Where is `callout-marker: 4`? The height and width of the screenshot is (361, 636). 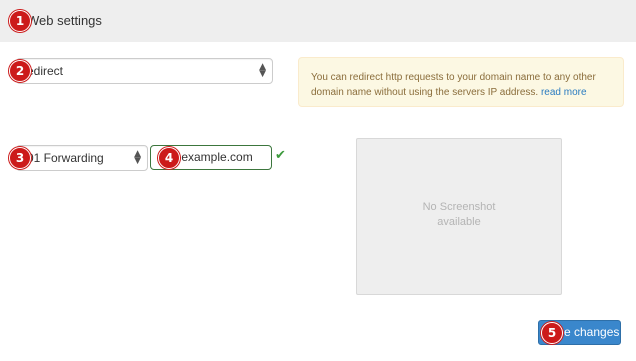 callout-marker: 4 is located at coordinates (169, 158).